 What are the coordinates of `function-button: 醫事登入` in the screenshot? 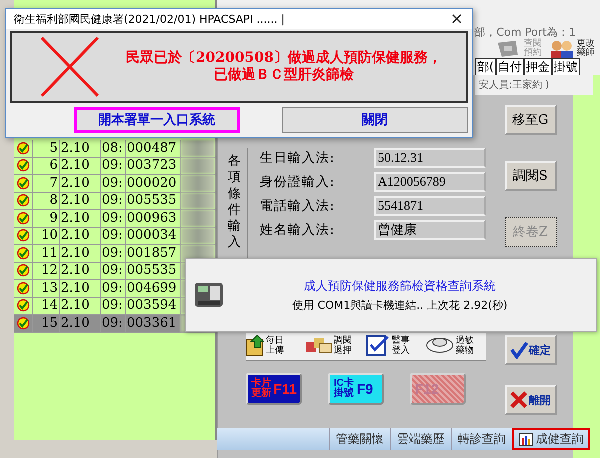 It's located at (396, 345).